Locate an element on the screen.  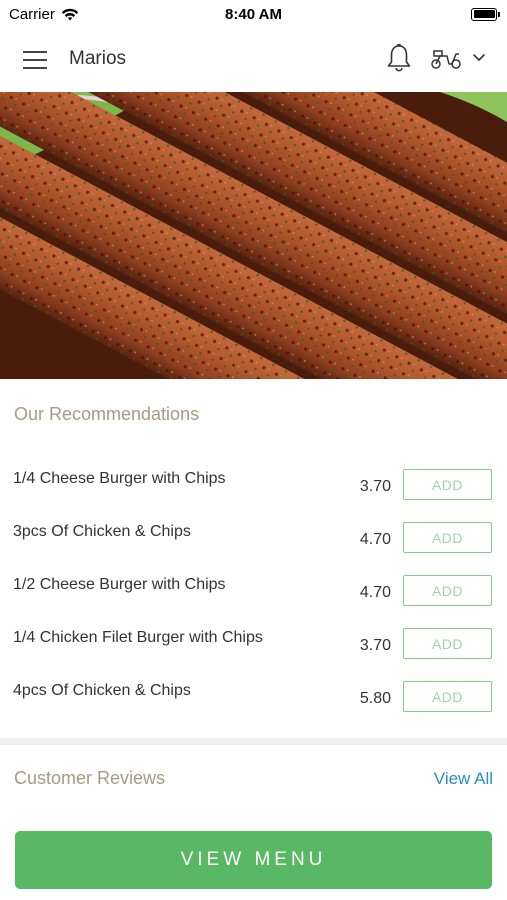
status-time: 8:40 AM is located at coordinates (253, 14).